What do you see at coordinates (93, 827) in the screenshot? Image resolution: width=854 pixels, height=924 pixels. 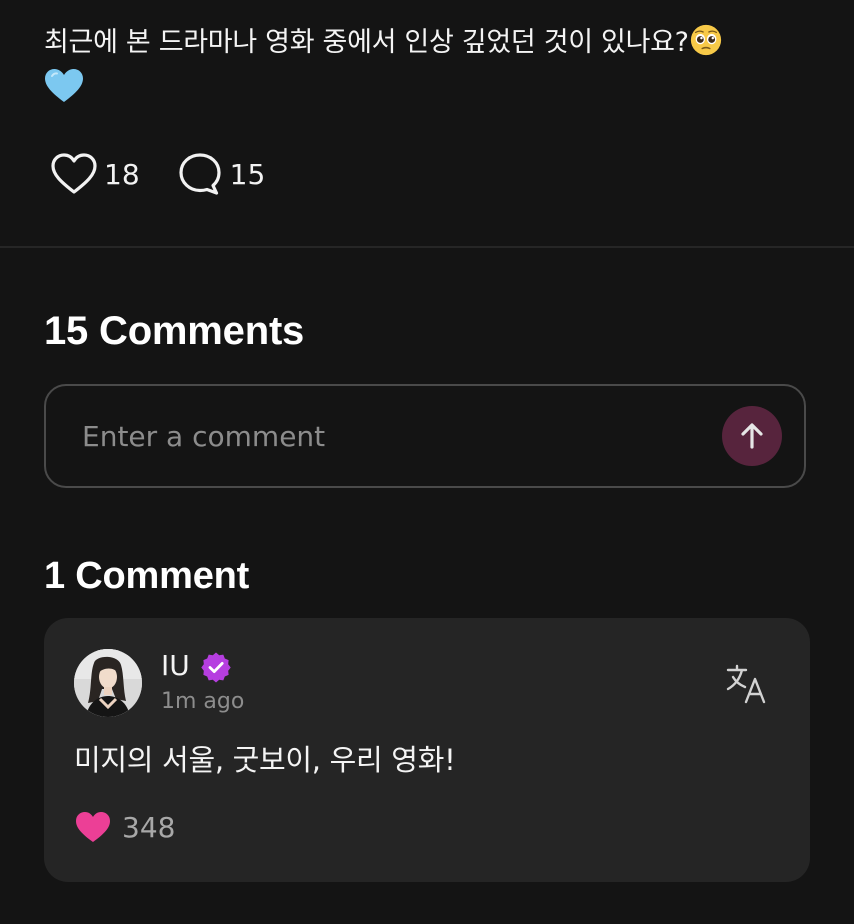 I see `heart-filled-icon` at bounding box center [93, 827].